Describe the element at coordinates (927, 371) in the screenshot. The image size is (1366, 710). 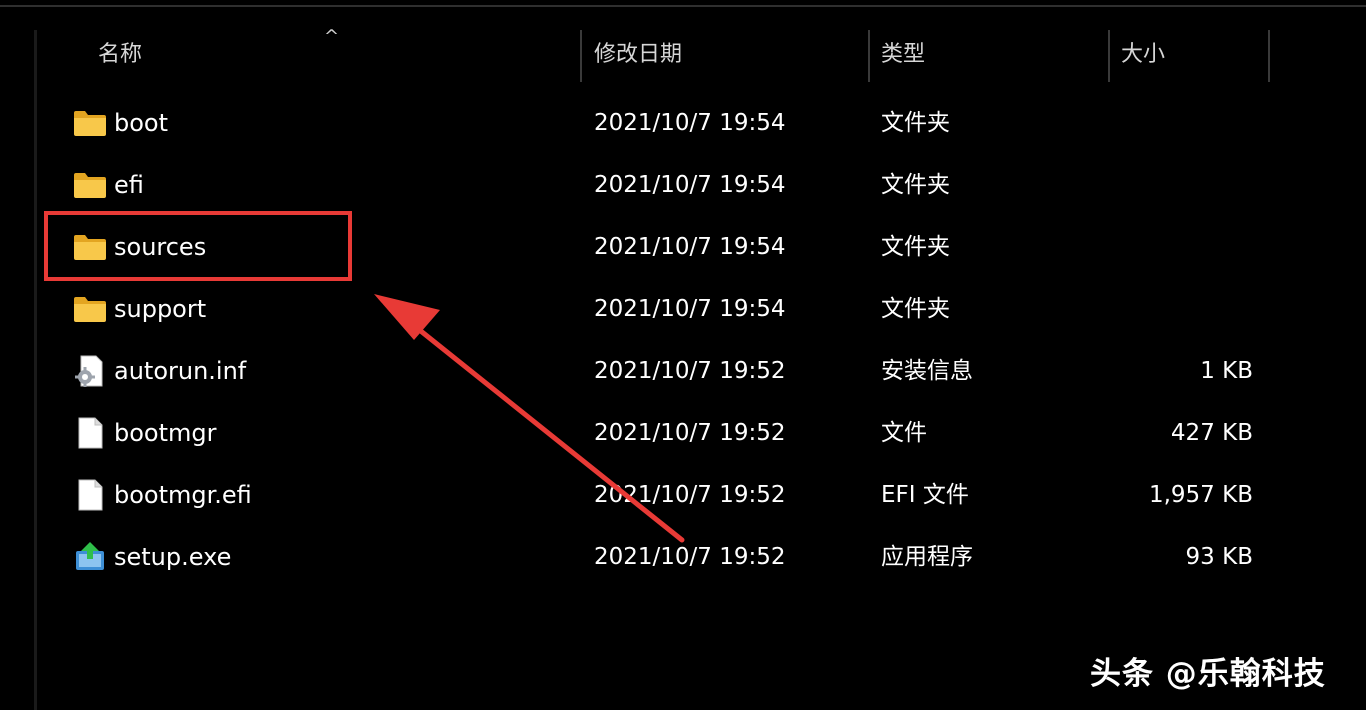
I see `file-type: 安装信息` at that location.